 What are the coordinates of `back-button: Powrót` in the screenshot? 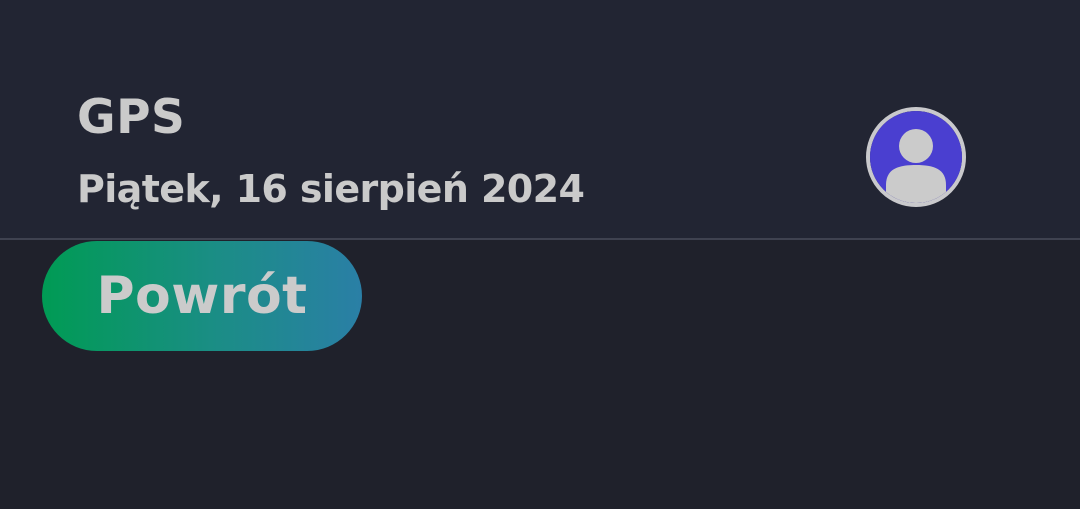 It's located at (202, 296).